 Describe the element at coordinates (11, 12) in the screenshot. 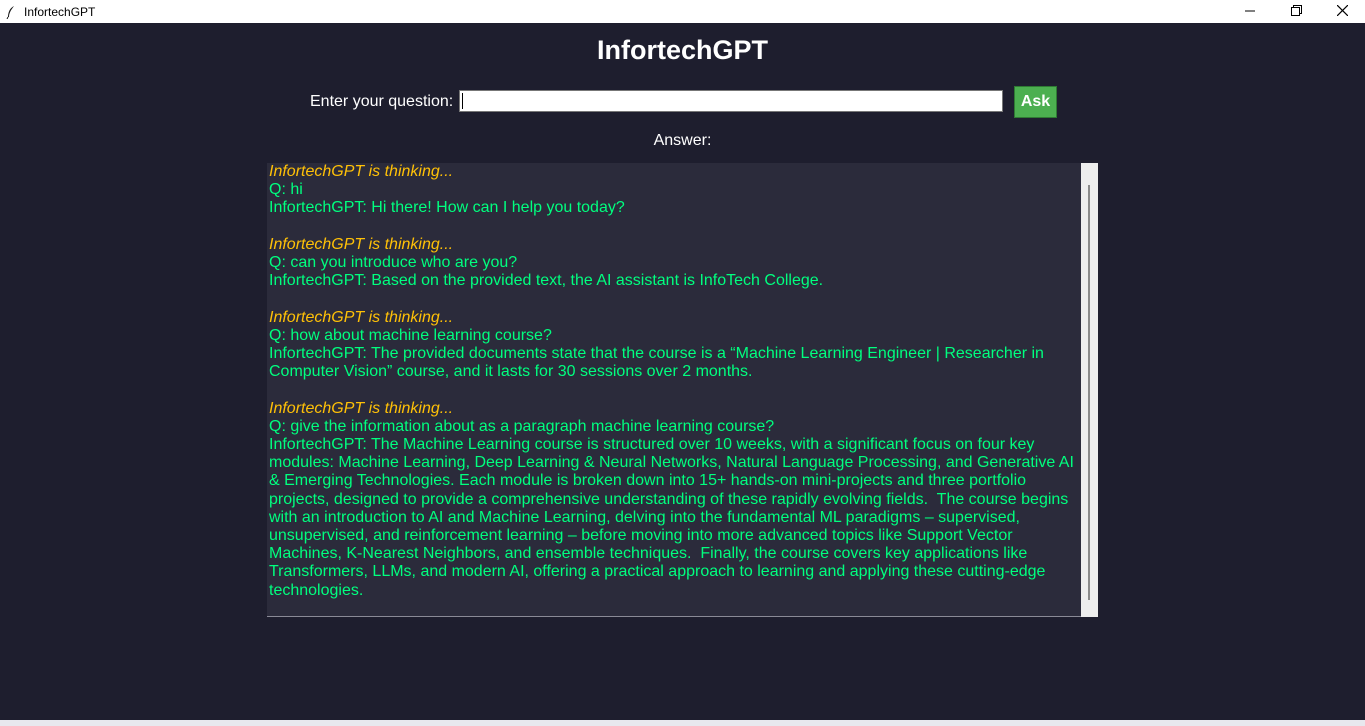

I see `feather-icon` at that location.